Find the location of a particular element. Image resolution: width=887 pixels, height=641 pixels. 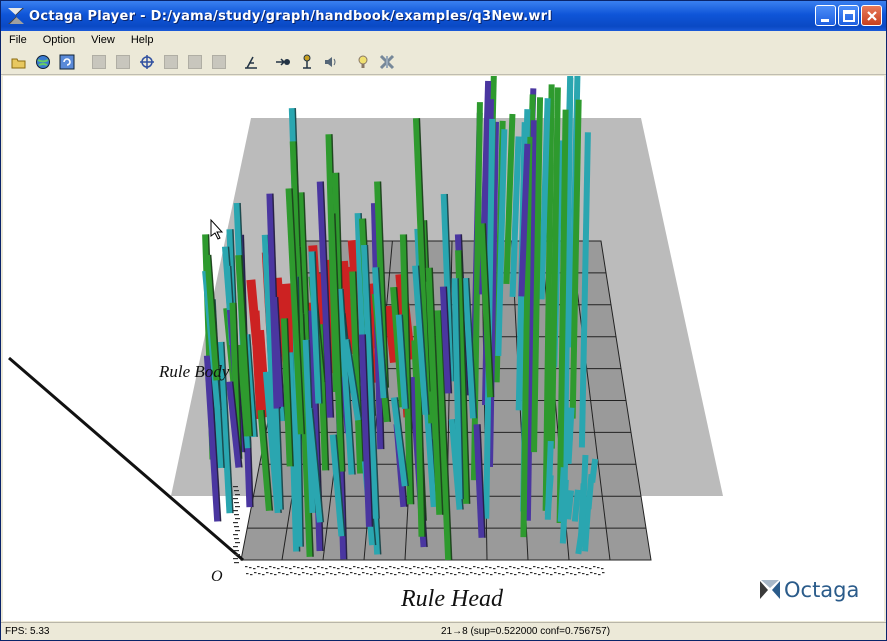

octaga-logo-icon is located at coordinates (770, 589).